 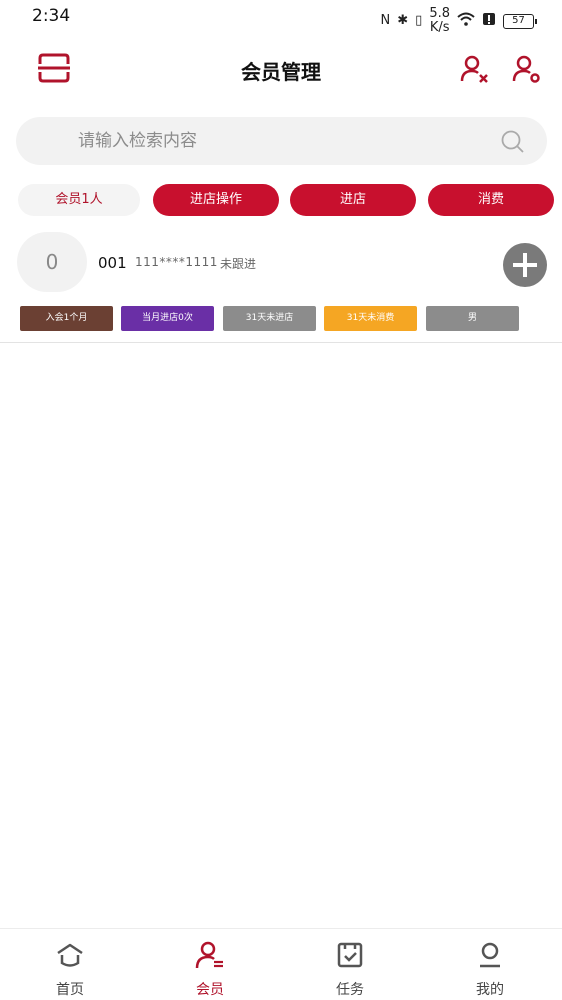 What do you see at coordinates (278, 141) in the screenshot?
I see `search-input` at bounding box center [278, 141].